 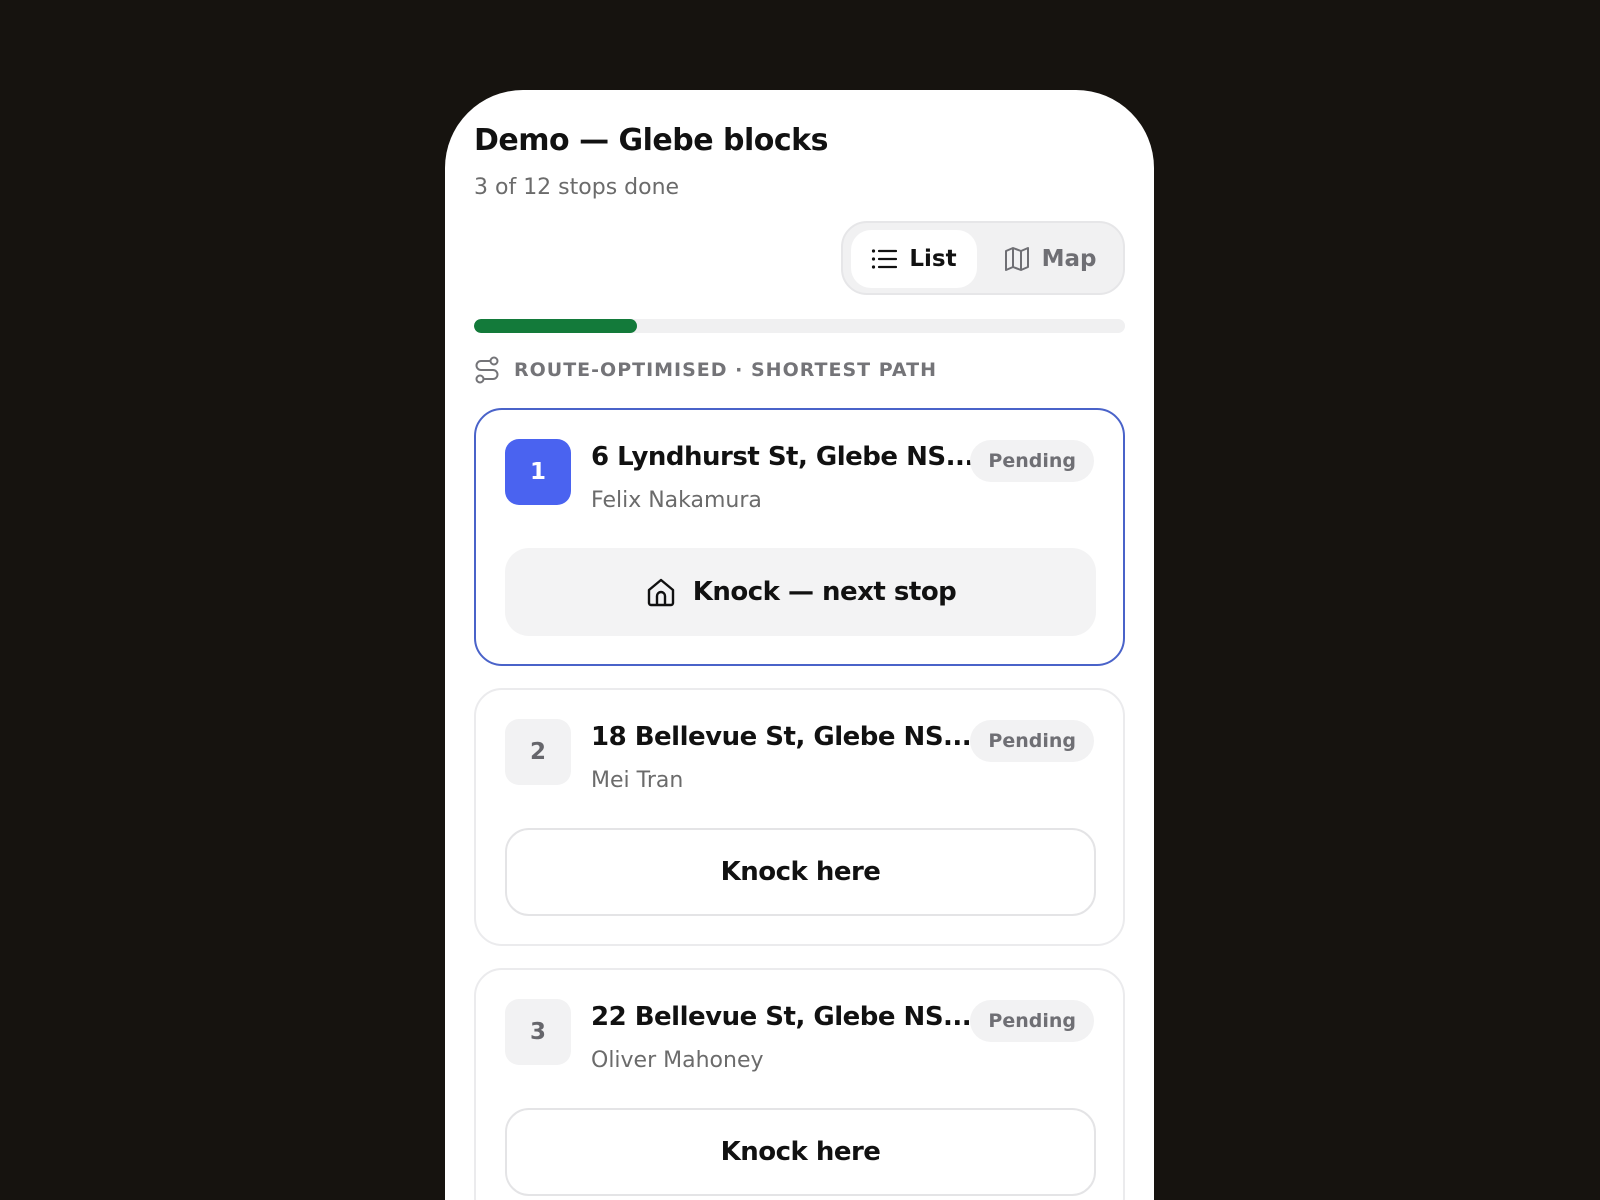 What do you see at coordinates (577, 187) in the screenshot?
I see `progress-summary: 3 of 12 stops done` at bounding box center [577, 187].